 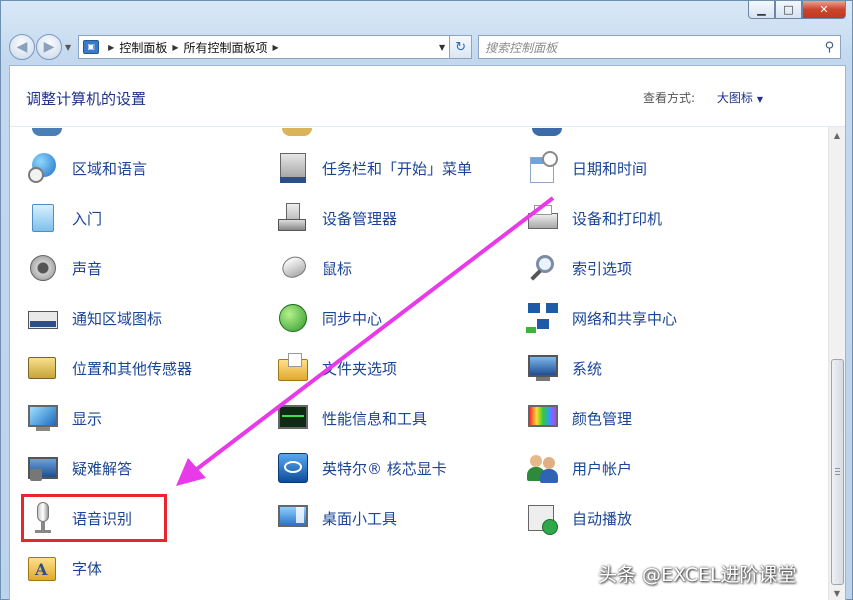 What do you see at coordinates (68, 47) in the screenshot?
I see `recent-pages-dropdown: ▼` at bounding box center [68, 47].